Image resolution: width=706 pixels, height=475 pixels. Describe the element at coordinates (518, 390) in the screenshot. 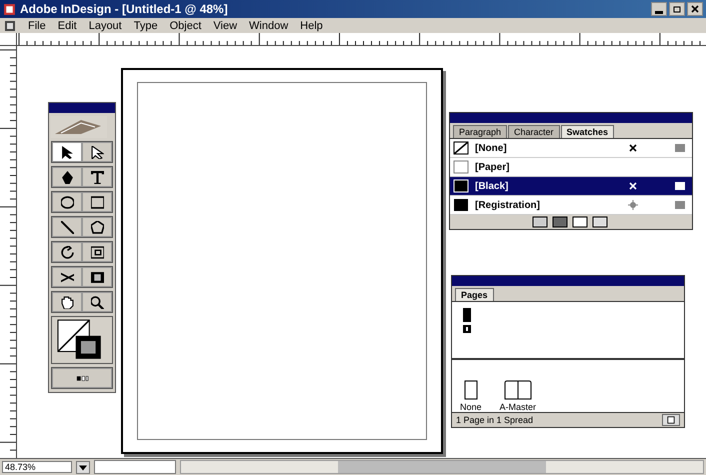

I see `master-spread-icon` at that location.